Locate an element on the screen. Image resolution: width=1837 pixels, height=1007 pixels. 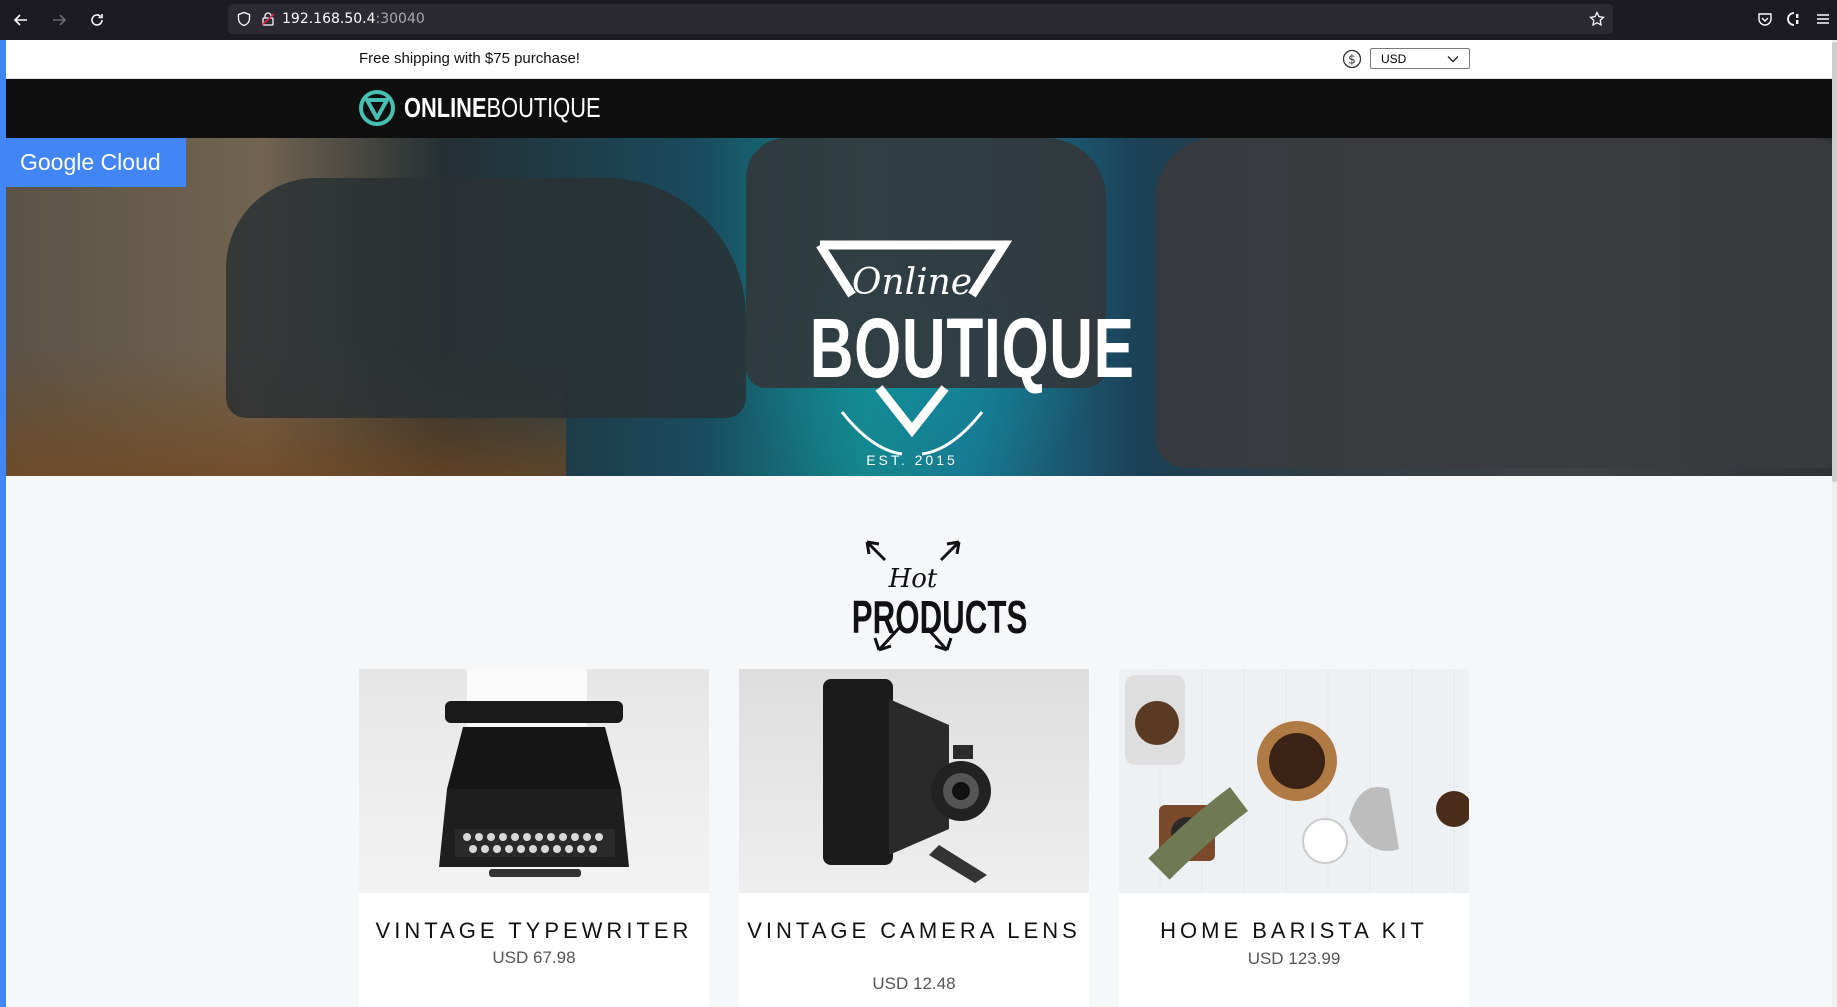
coffee-kit-icon is located at coordinates (1298, 777).